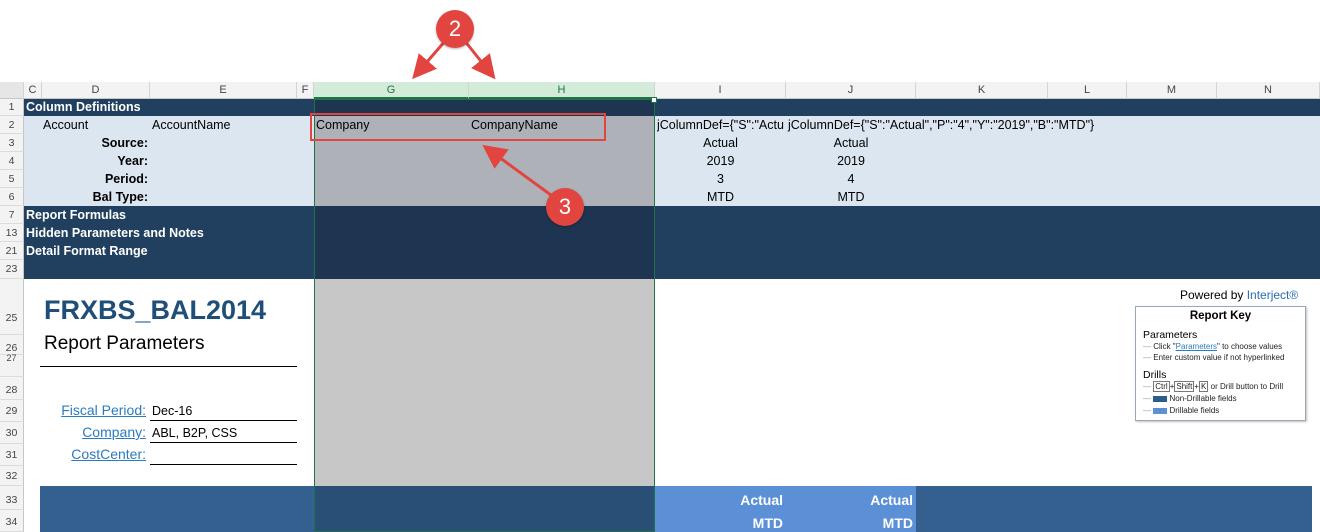 This screenshot has height=532, width=1320. What do you see at coordinates (458, 127) in the screenshot?
I see `highlight-rectangle` at bounding box center [458, 127].